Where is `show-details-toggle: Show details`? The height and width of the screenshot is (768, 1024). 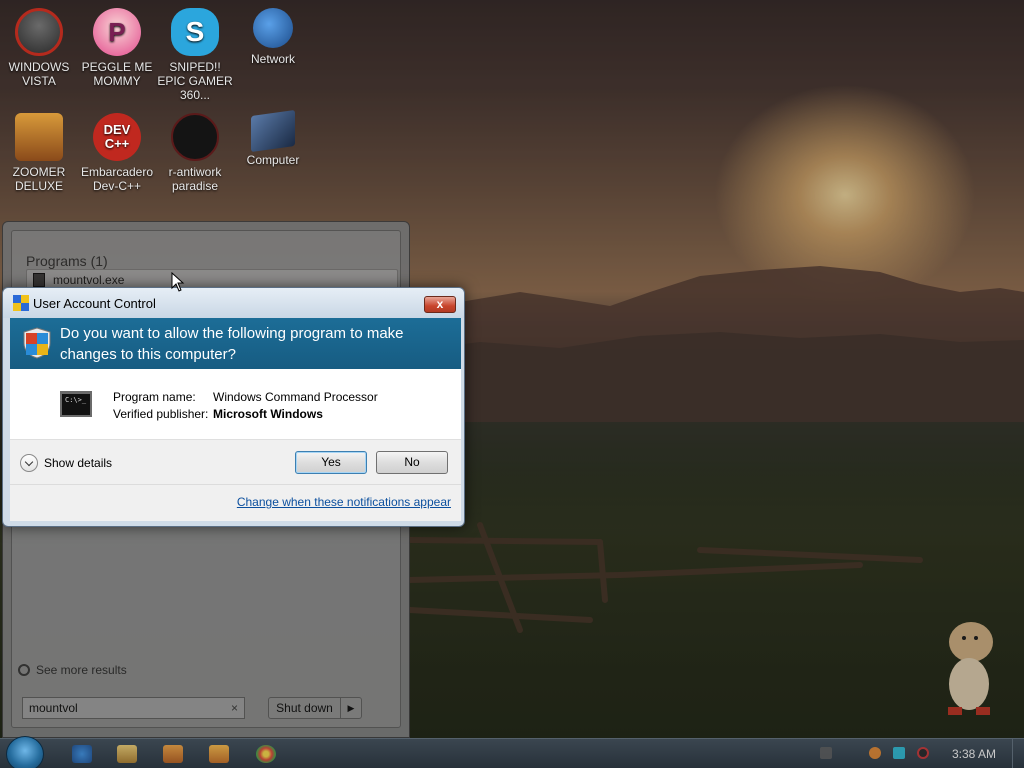
show-details-toggle: Show details is located at coordinates (66, 463).